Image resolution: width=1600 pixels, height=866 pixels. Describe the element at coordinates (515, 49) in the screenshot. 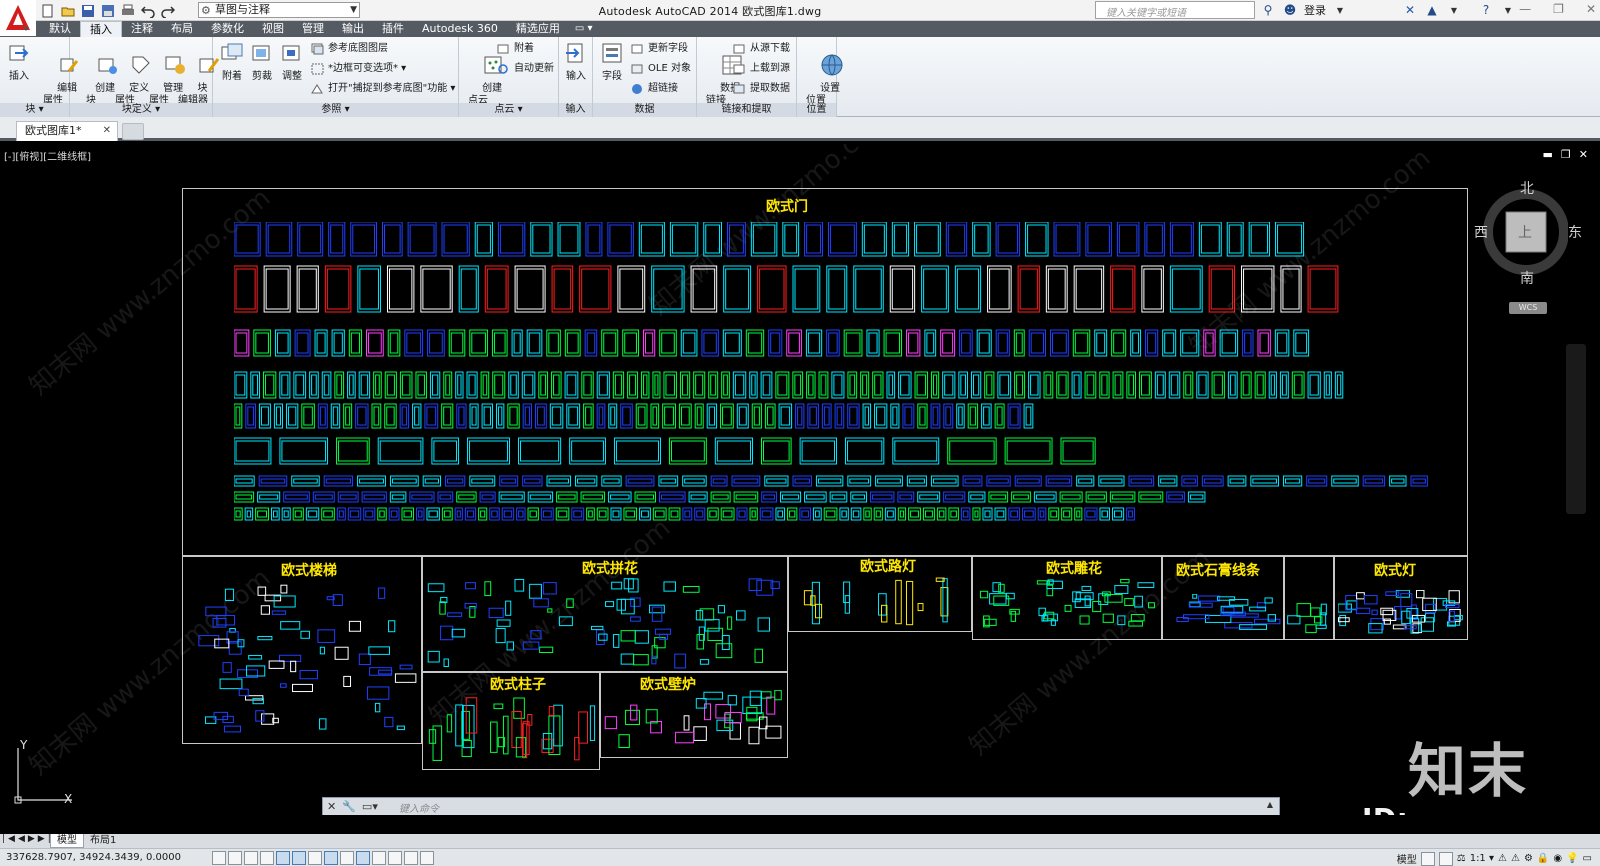

I see `pointcloud-attach-button: 附着` at that location.